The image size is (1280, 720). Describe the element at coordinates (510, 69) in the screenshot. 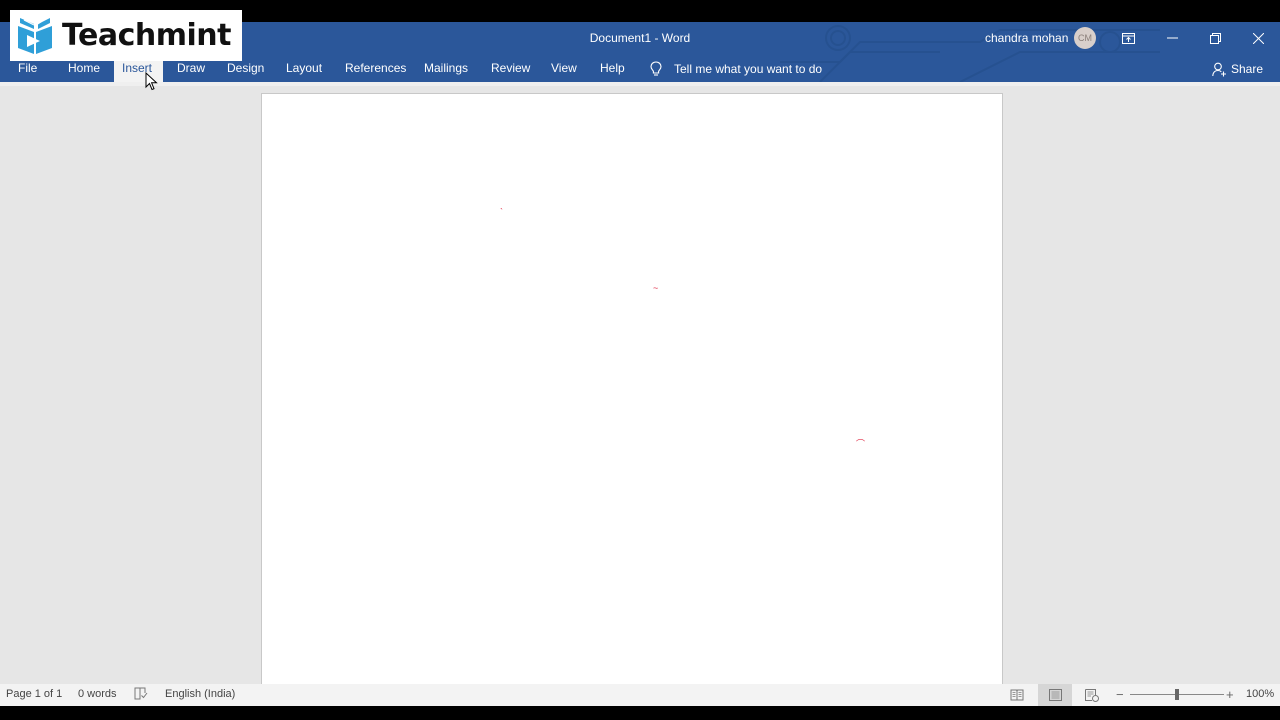

I see `tab-review: Review` at that location.